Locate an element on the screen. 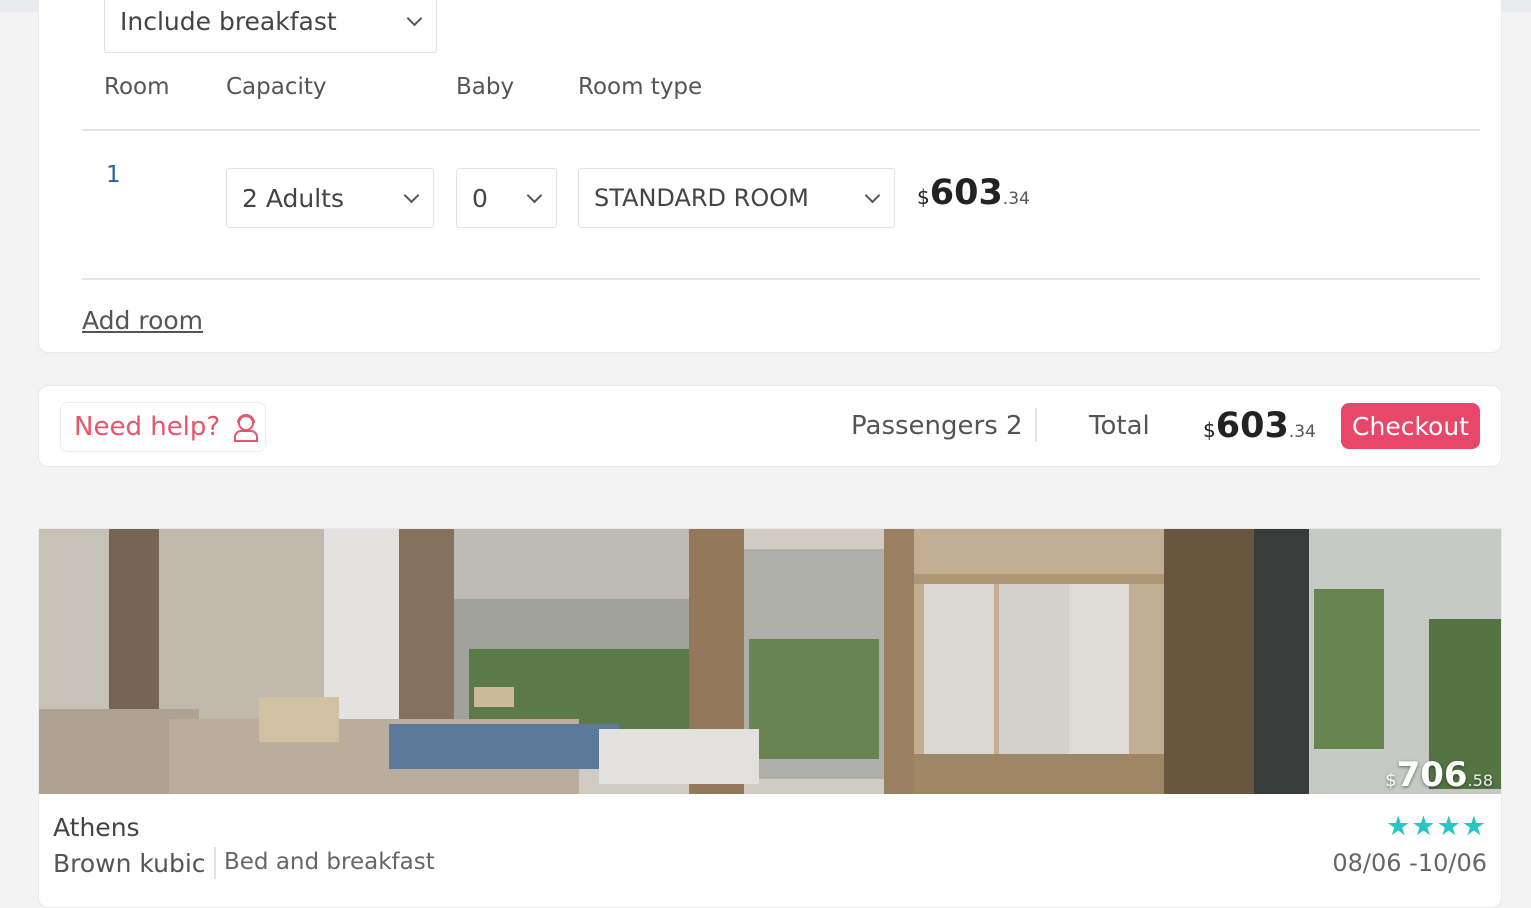 The height and width of the screenshot is (908, 1531). total-label: Total is located at coordinates (1119, 426).